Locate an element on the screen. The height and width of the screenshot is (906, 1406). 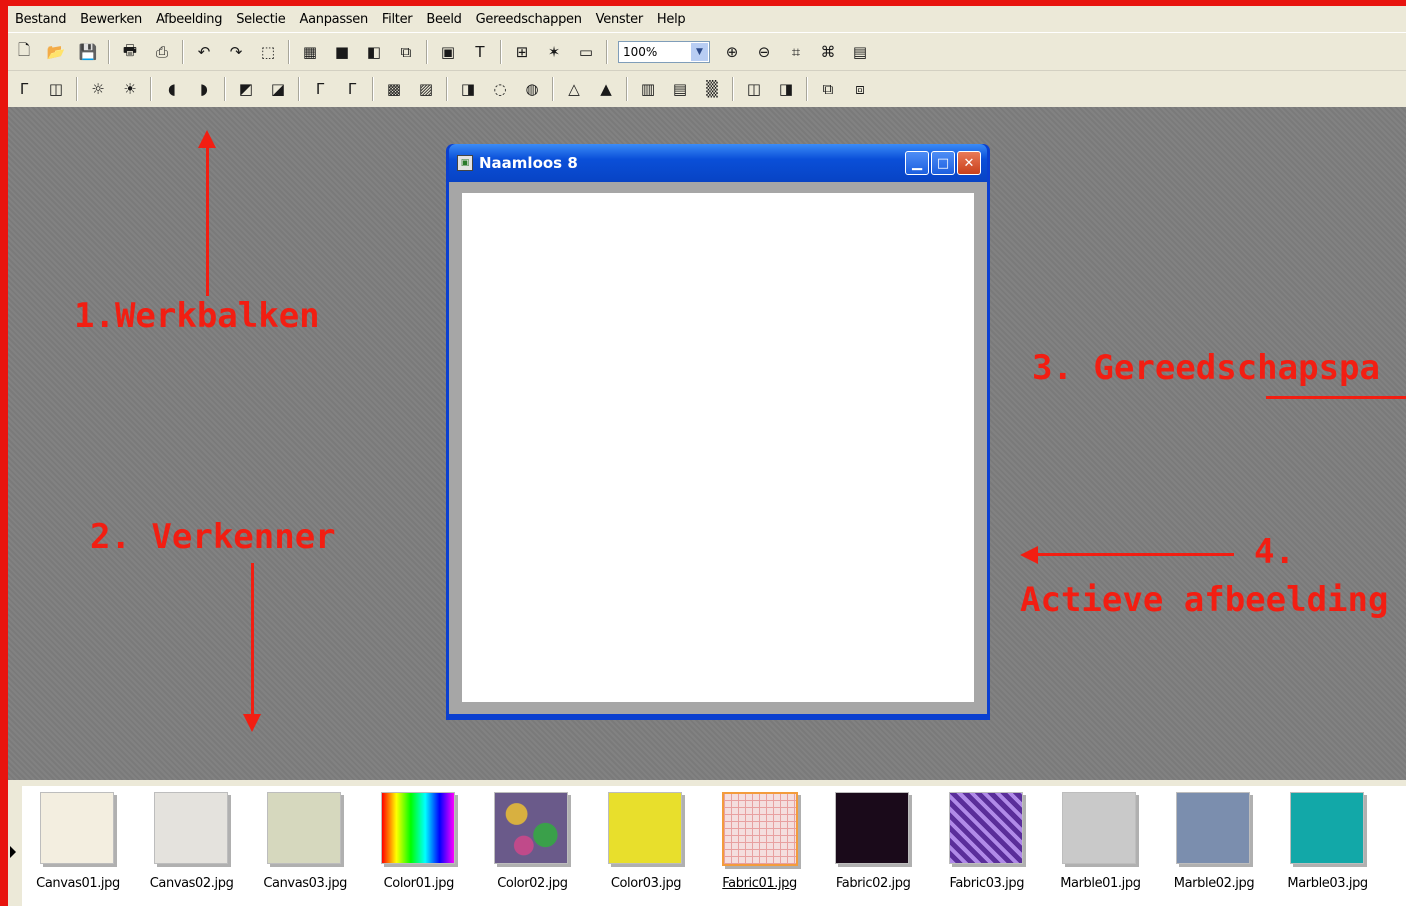
noise-icon: ▒ is located at coordinates (712, 89).